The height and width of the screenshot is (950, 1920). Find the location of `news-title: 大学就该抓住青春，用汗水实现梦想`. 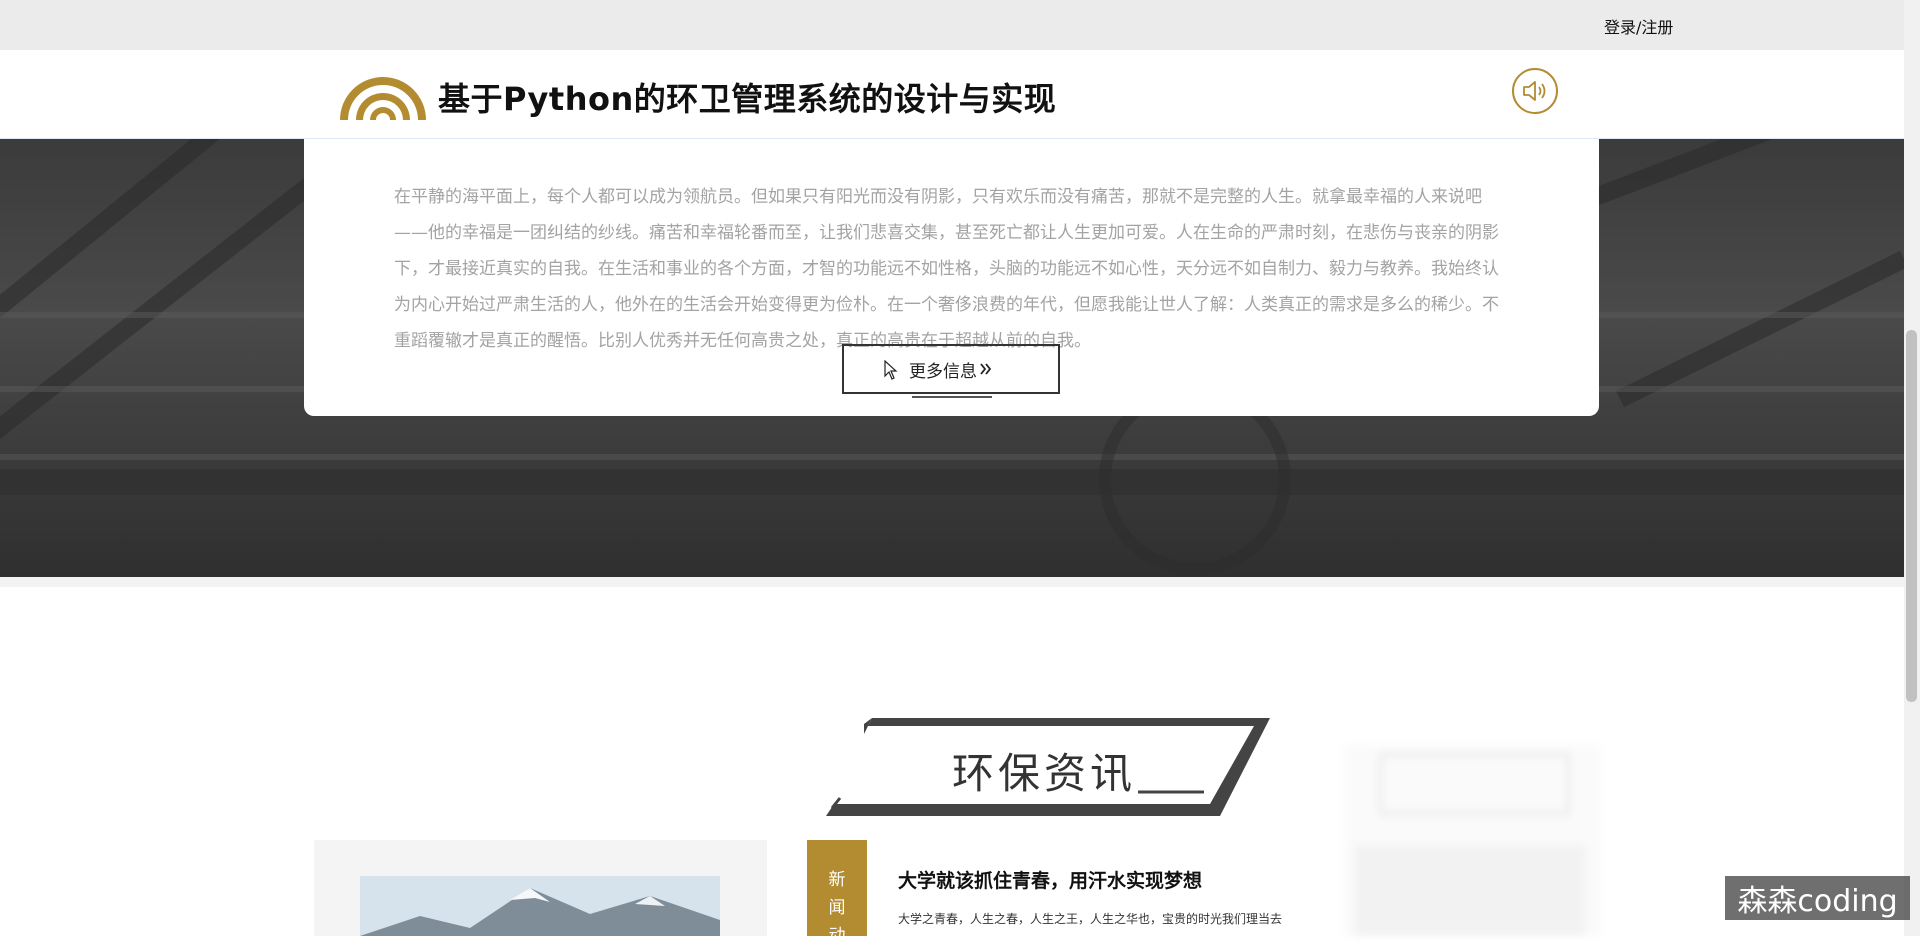

news-title: 大学就该抓住青春，用汗水实现梦想 is located at coordinates (1050, 879).